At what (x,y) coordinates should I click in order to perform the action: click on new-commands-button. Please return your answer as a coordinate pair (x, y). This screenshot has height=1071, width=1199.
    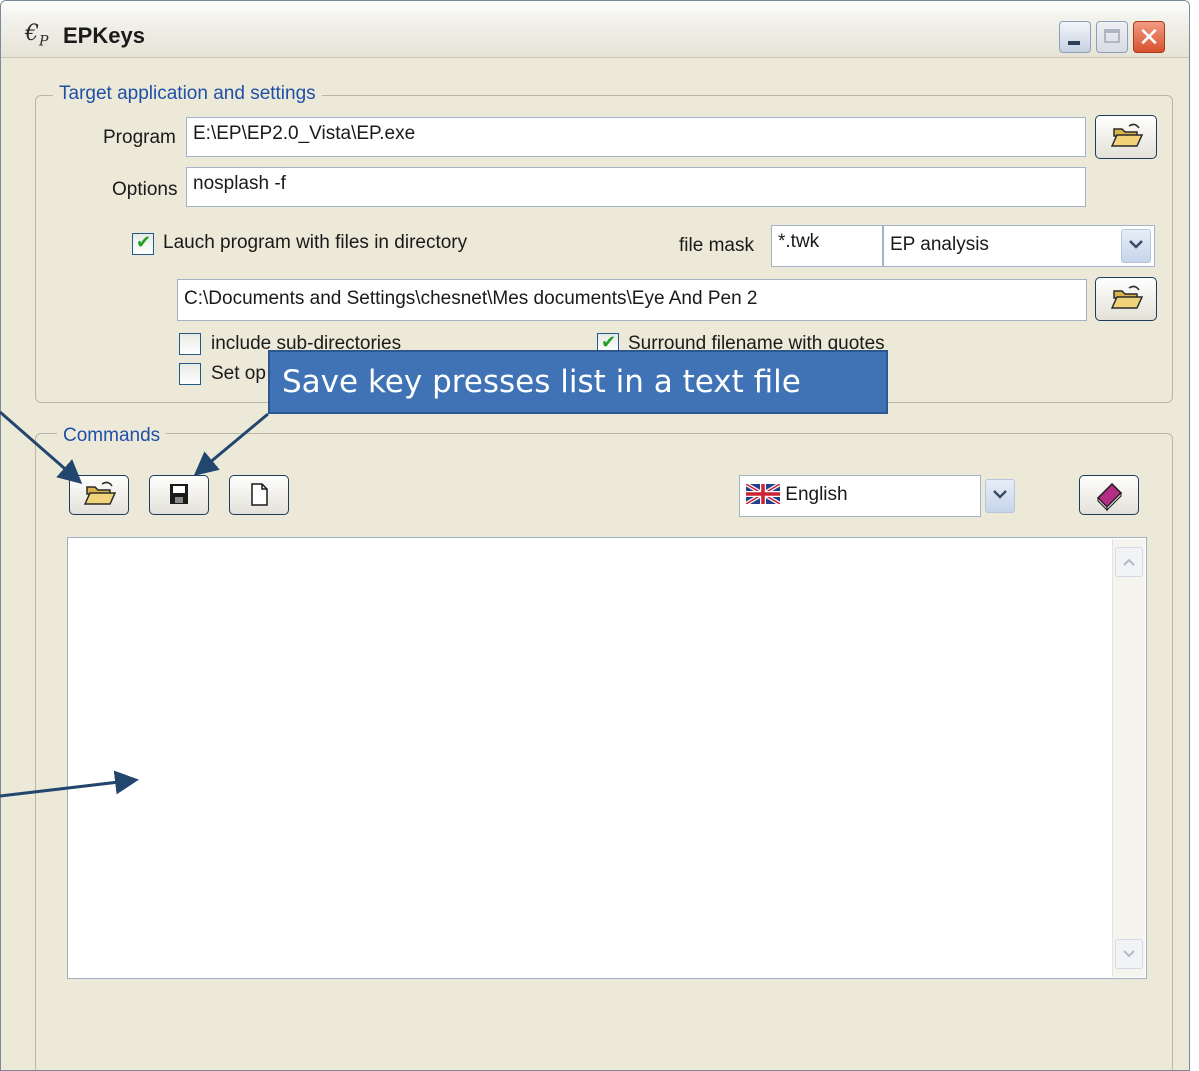
    Looking at the image, I should click on (259, 495).